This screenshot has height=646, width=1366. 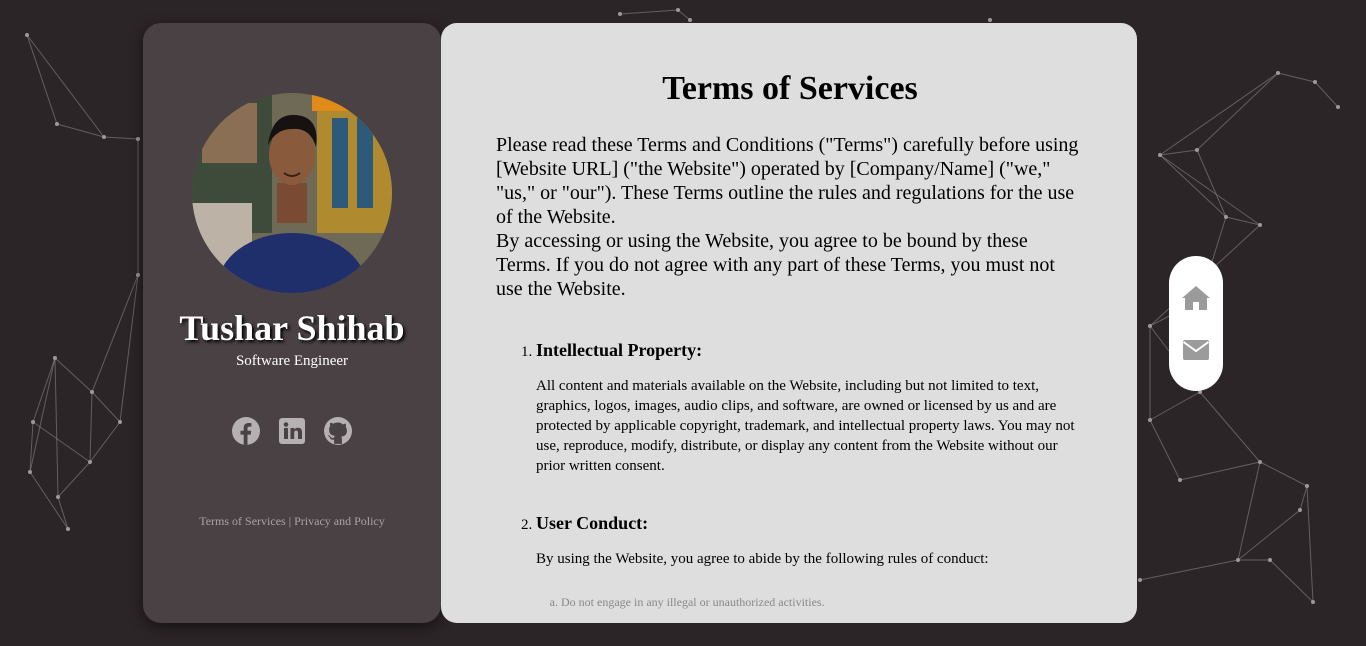 What do you see at coordinates (592, 523) in the screenshot?
I see `section-title: User Conduct:` at bounding box center [592, 523].